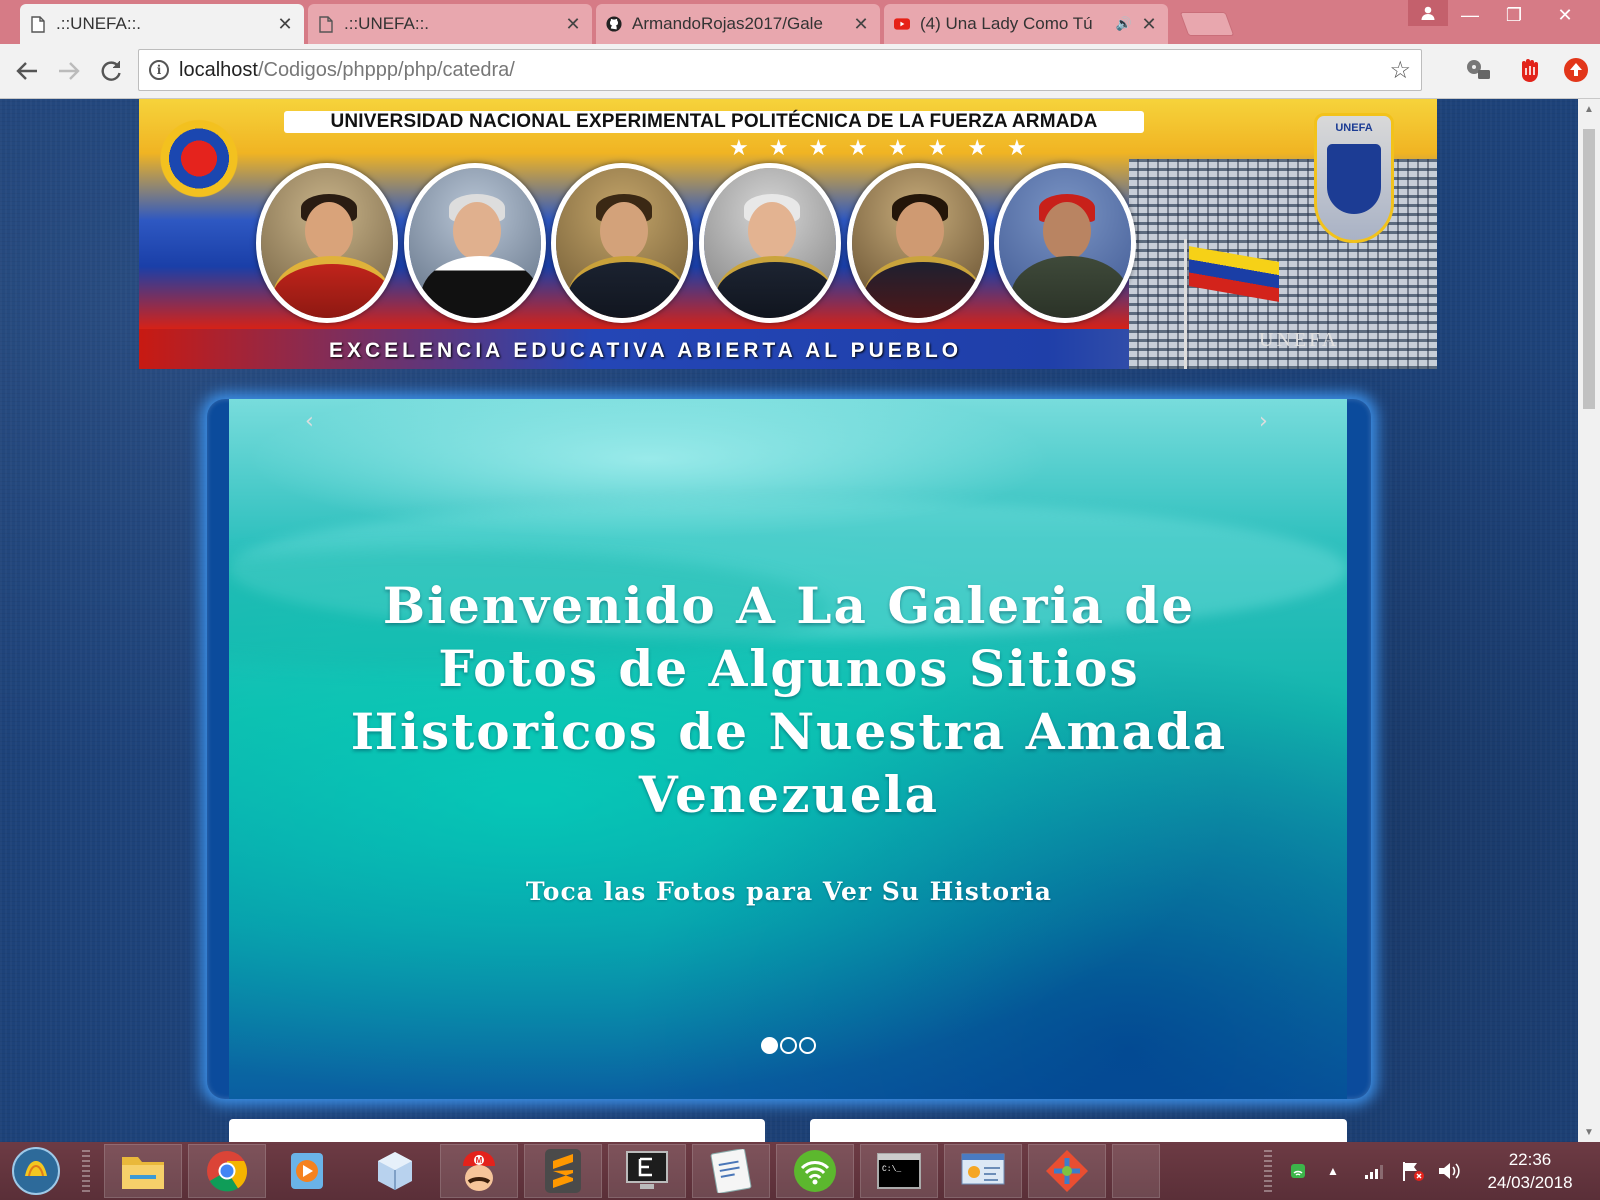  Describe the element at coordinates (1530, 70) in the screenshot. I see `adblock-icon` at that location.